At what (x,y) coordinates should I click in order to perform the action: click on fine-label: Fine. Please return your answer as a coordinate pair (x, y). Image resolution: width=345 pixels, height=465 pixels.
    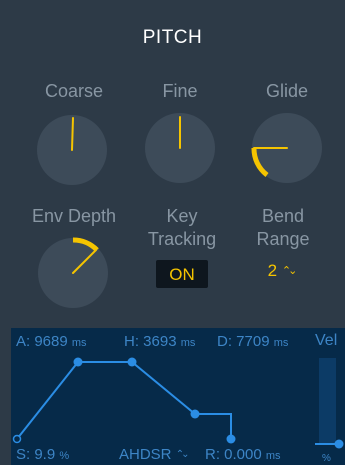
    Looking at the image, I should click on (180, 91).